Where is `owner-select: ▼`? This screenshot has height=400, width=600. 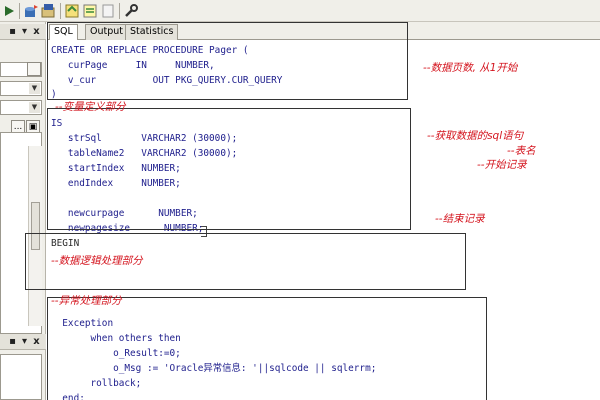 owner-select: ▼ is located at coordinates (21, 107).